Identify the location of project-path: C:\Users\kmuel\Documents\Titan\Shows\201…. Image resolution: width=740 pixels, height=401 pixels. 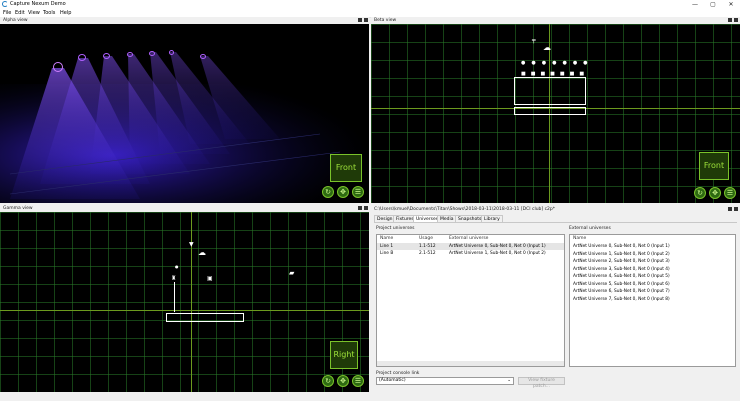
(465, 209).